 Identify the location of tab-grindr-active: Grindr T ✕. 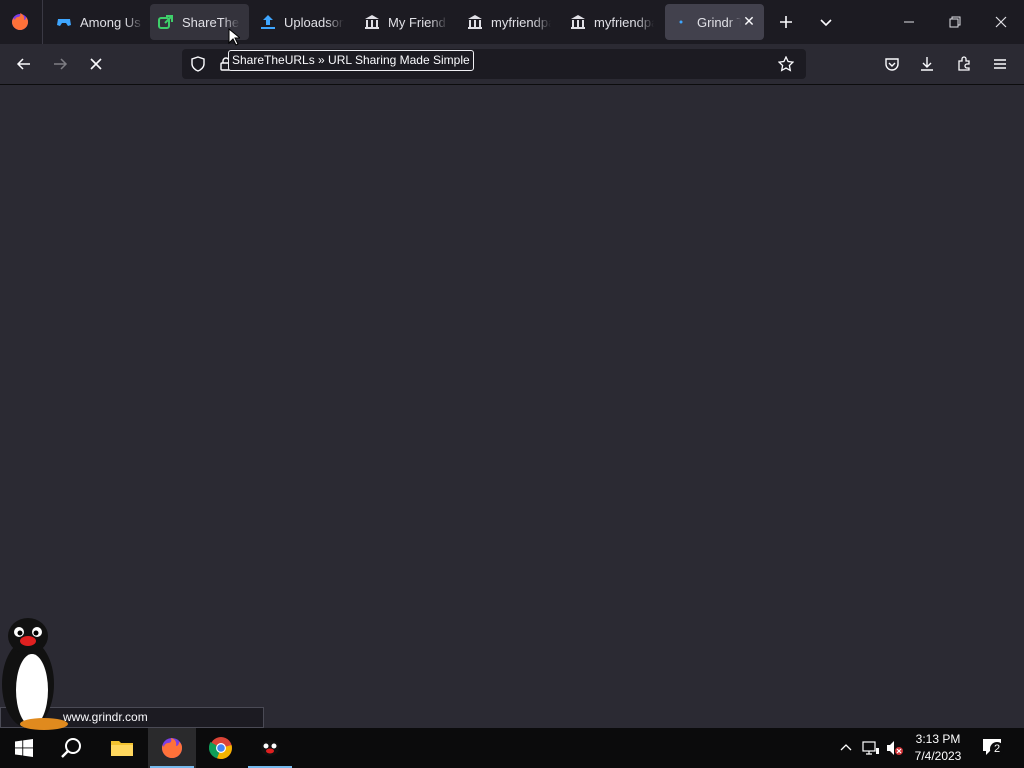
(714, 22).